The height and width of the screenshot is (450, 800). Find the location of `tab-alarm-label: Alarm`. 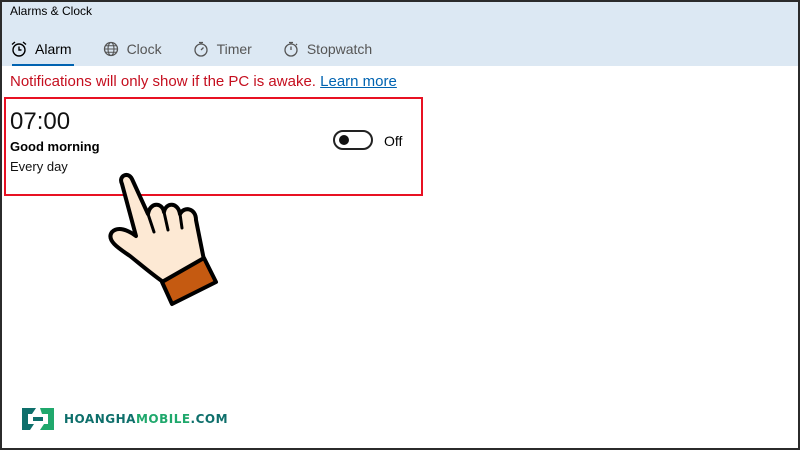

tab-alarm-label: Alarm is located at coordinates (53, 49).